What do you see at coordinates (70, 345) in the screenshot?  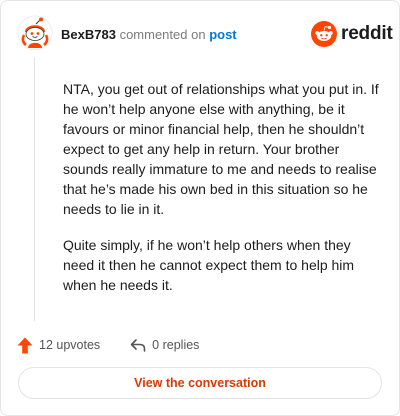 I see `upvotes-count: 12 upvotes` at bounding box center [70, 345].